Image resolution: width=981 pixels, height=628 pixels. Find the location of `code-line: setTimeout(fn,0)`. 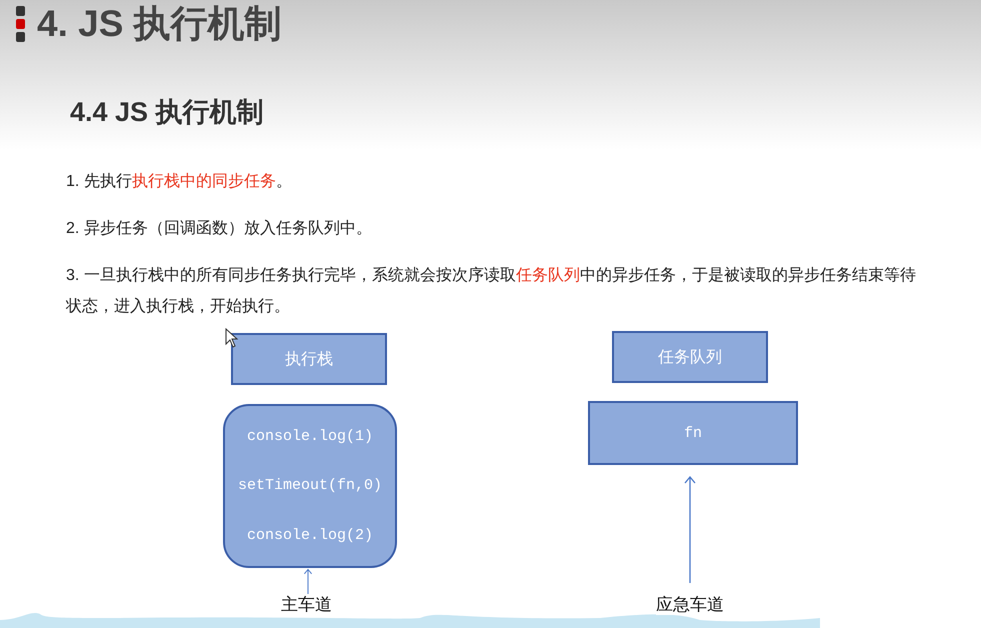

code-line: setTimeout(fn,0) is located at coordinates (310, 485).